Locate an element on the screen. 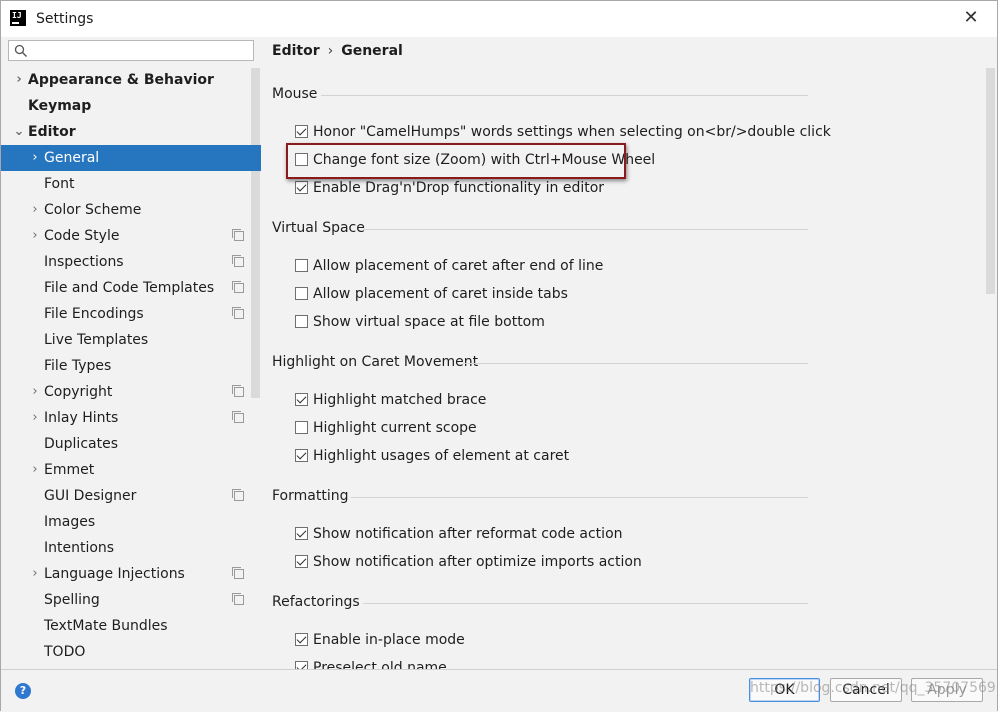  sidebar-item-textmate-bundles: TextMate Bundles is located at coordinates (131, 626).